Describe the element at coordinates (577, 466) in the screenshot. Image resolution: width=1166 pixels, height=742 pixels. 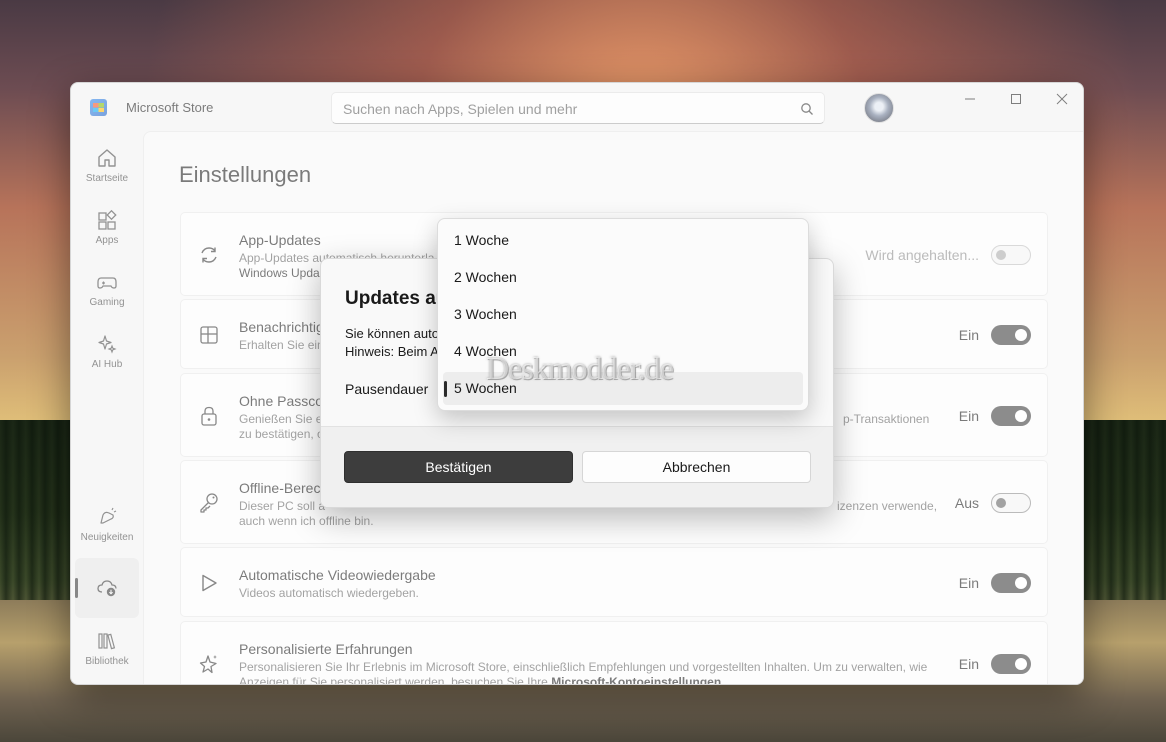
I see `dialog-footer: Bestätigen Abbrechen` at that location.